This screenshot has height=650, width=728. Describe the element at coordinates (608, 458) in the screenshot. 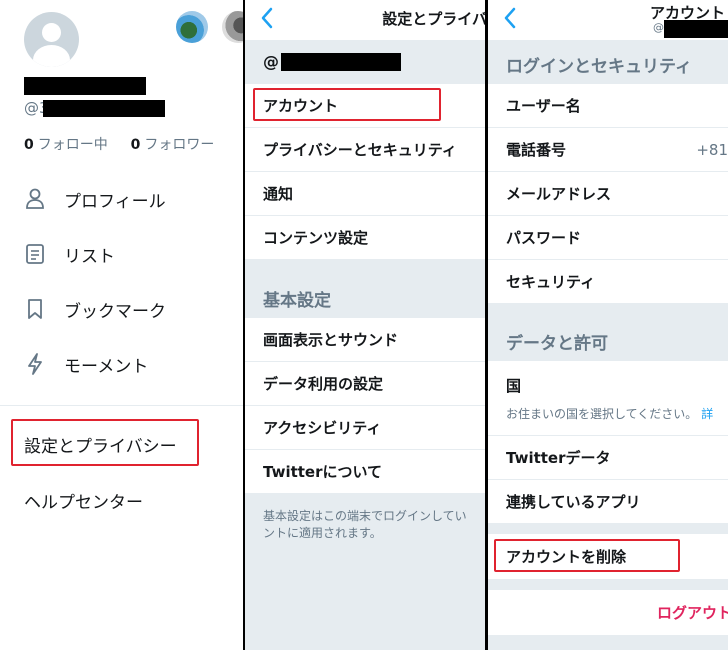

I see `account-item-twitter-data: Twitterデータ` at that location.